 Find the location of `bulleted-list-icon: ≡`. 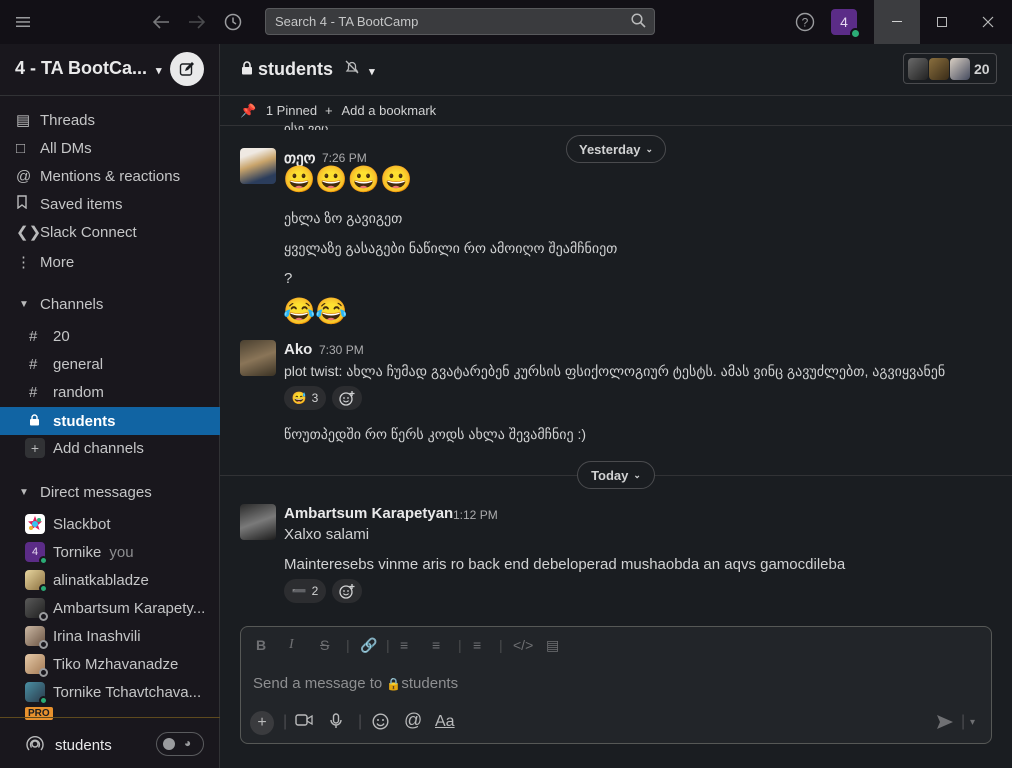

bulleted-list-icon: ≡ is located at coordinates (436, 645).